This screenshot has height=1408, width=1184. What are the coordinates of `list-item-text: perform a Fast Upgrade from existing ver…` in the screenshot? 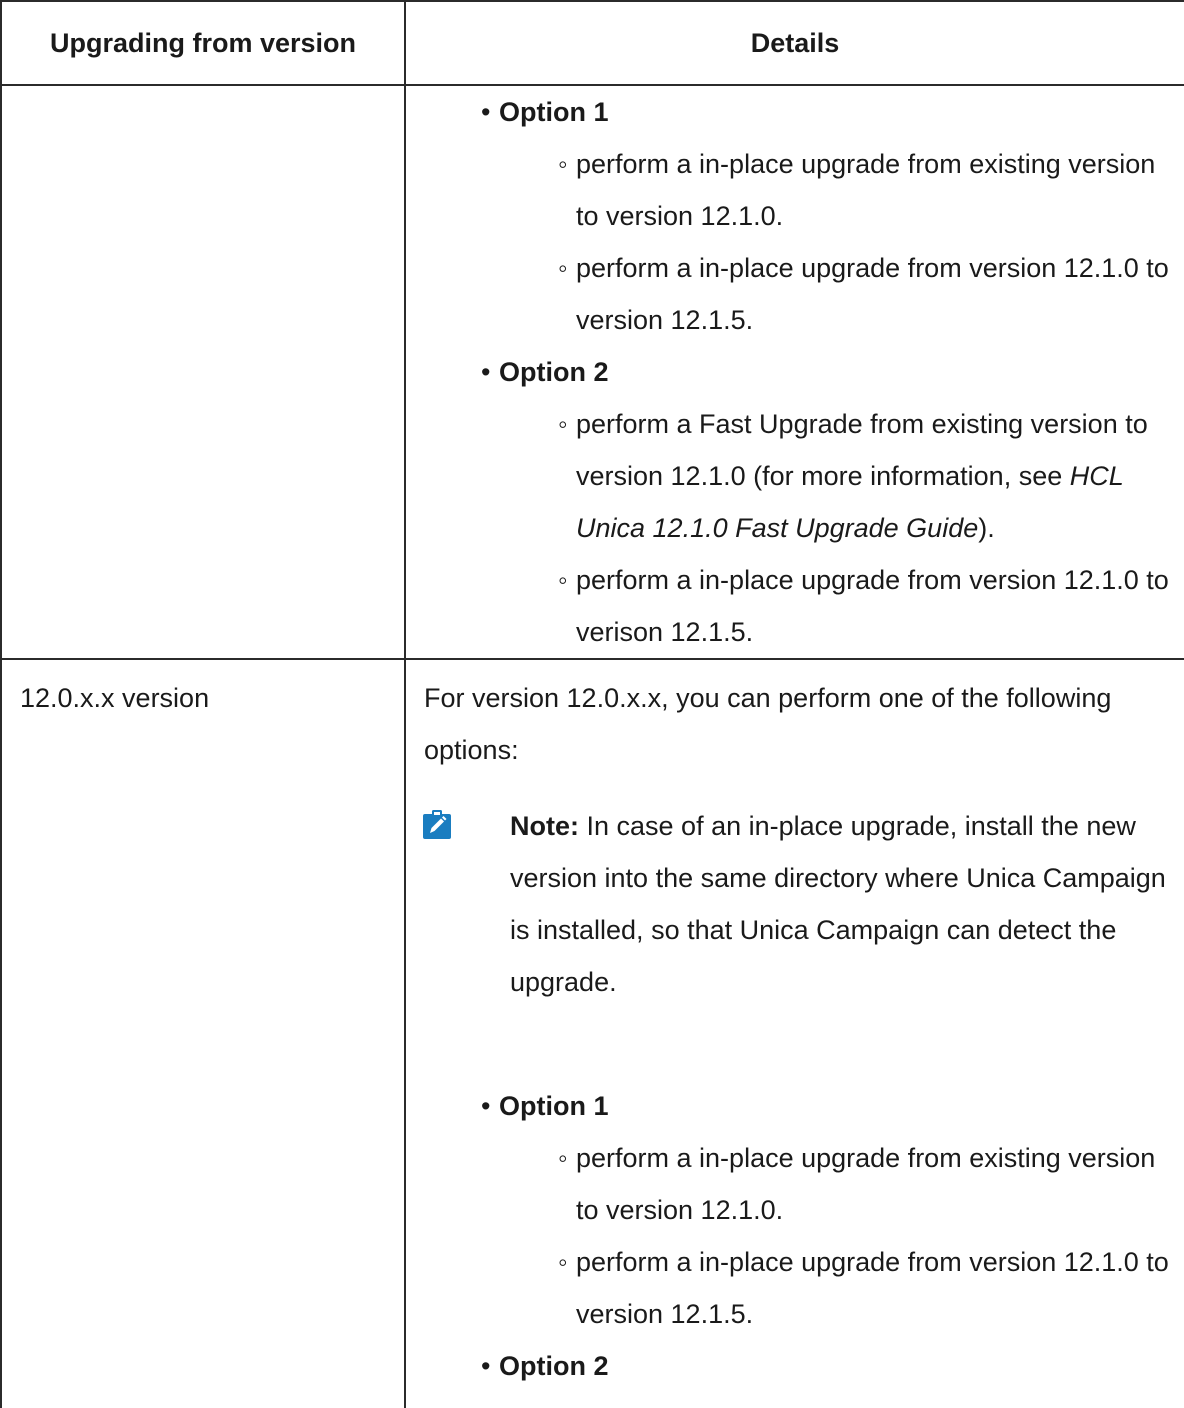 It's located at (862, 450).